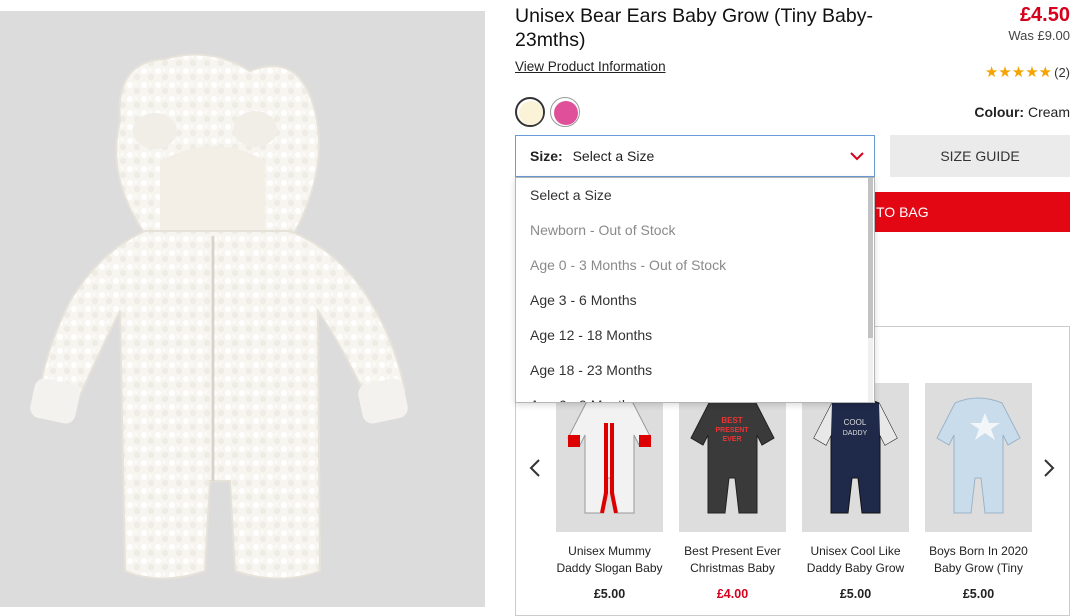 This screenshot has width=1087, height=616. What do you see at coordinates (695, 156) in the screenshot?
I see `size-select: Size: Select a Size` at bounding box center [695, 156].